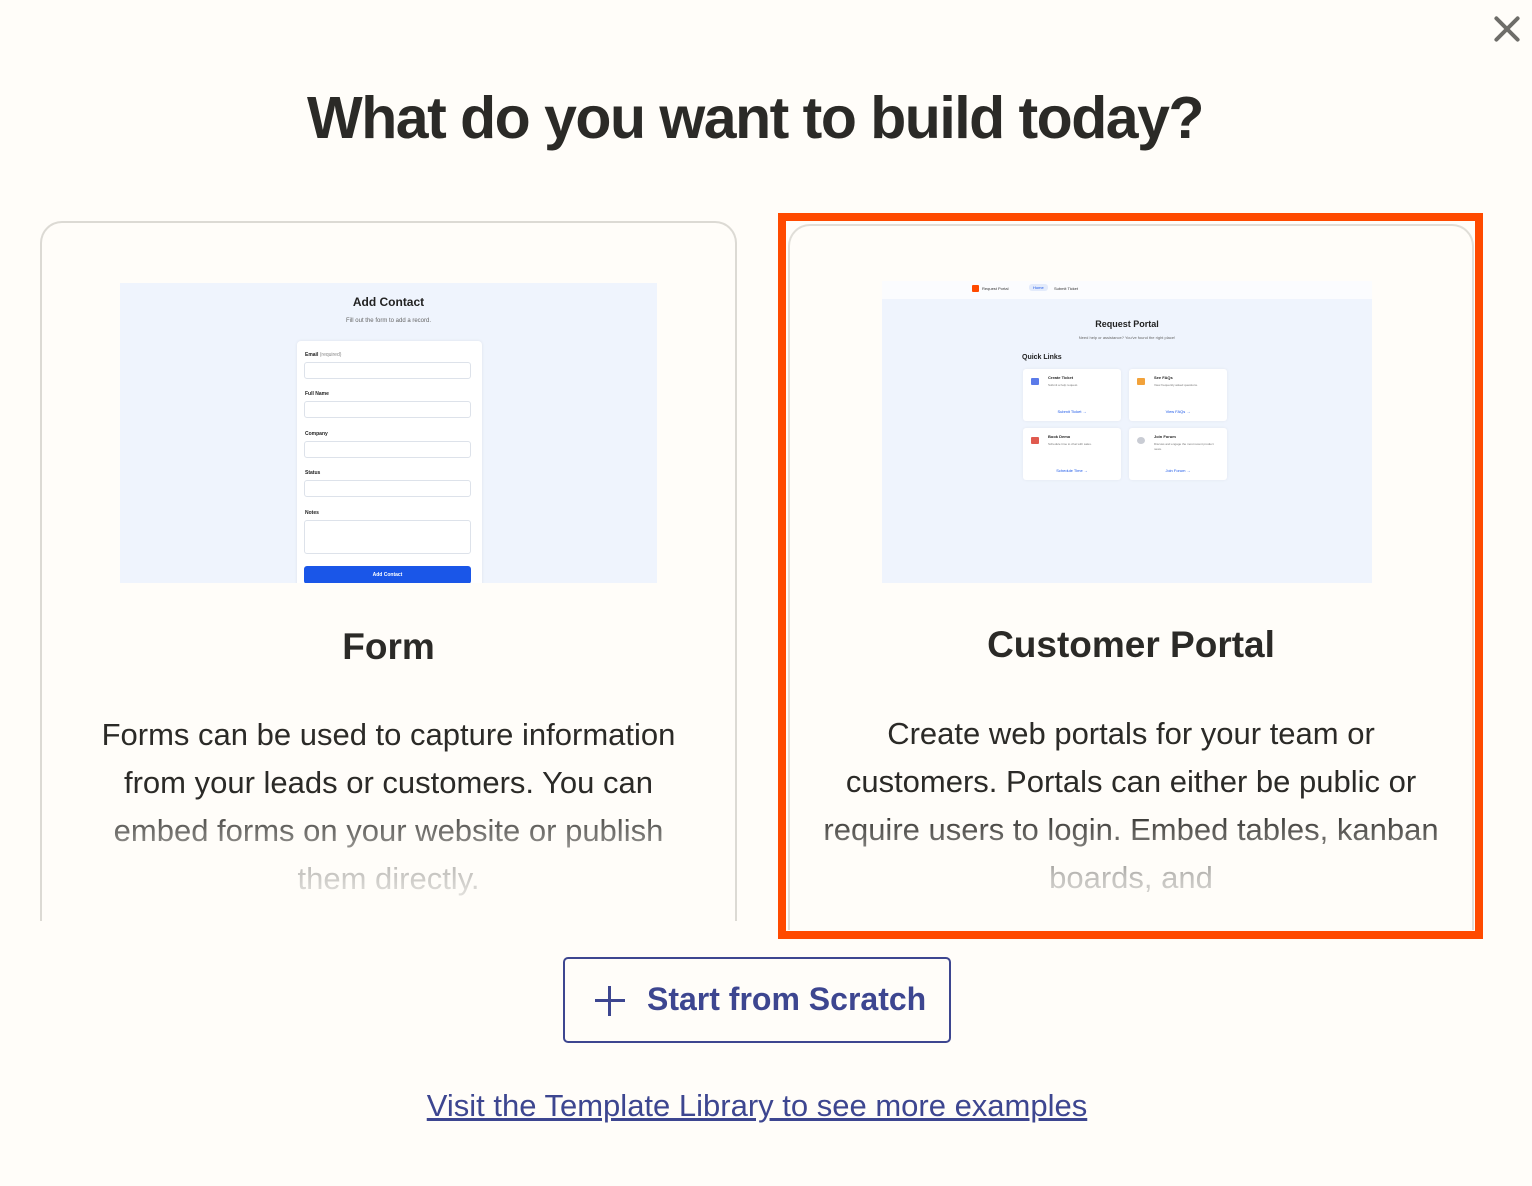  Describe the element at coordinates (787, 999) in the screenshot. I see `start-from-scratch-label: Start from Scratch` at that location.